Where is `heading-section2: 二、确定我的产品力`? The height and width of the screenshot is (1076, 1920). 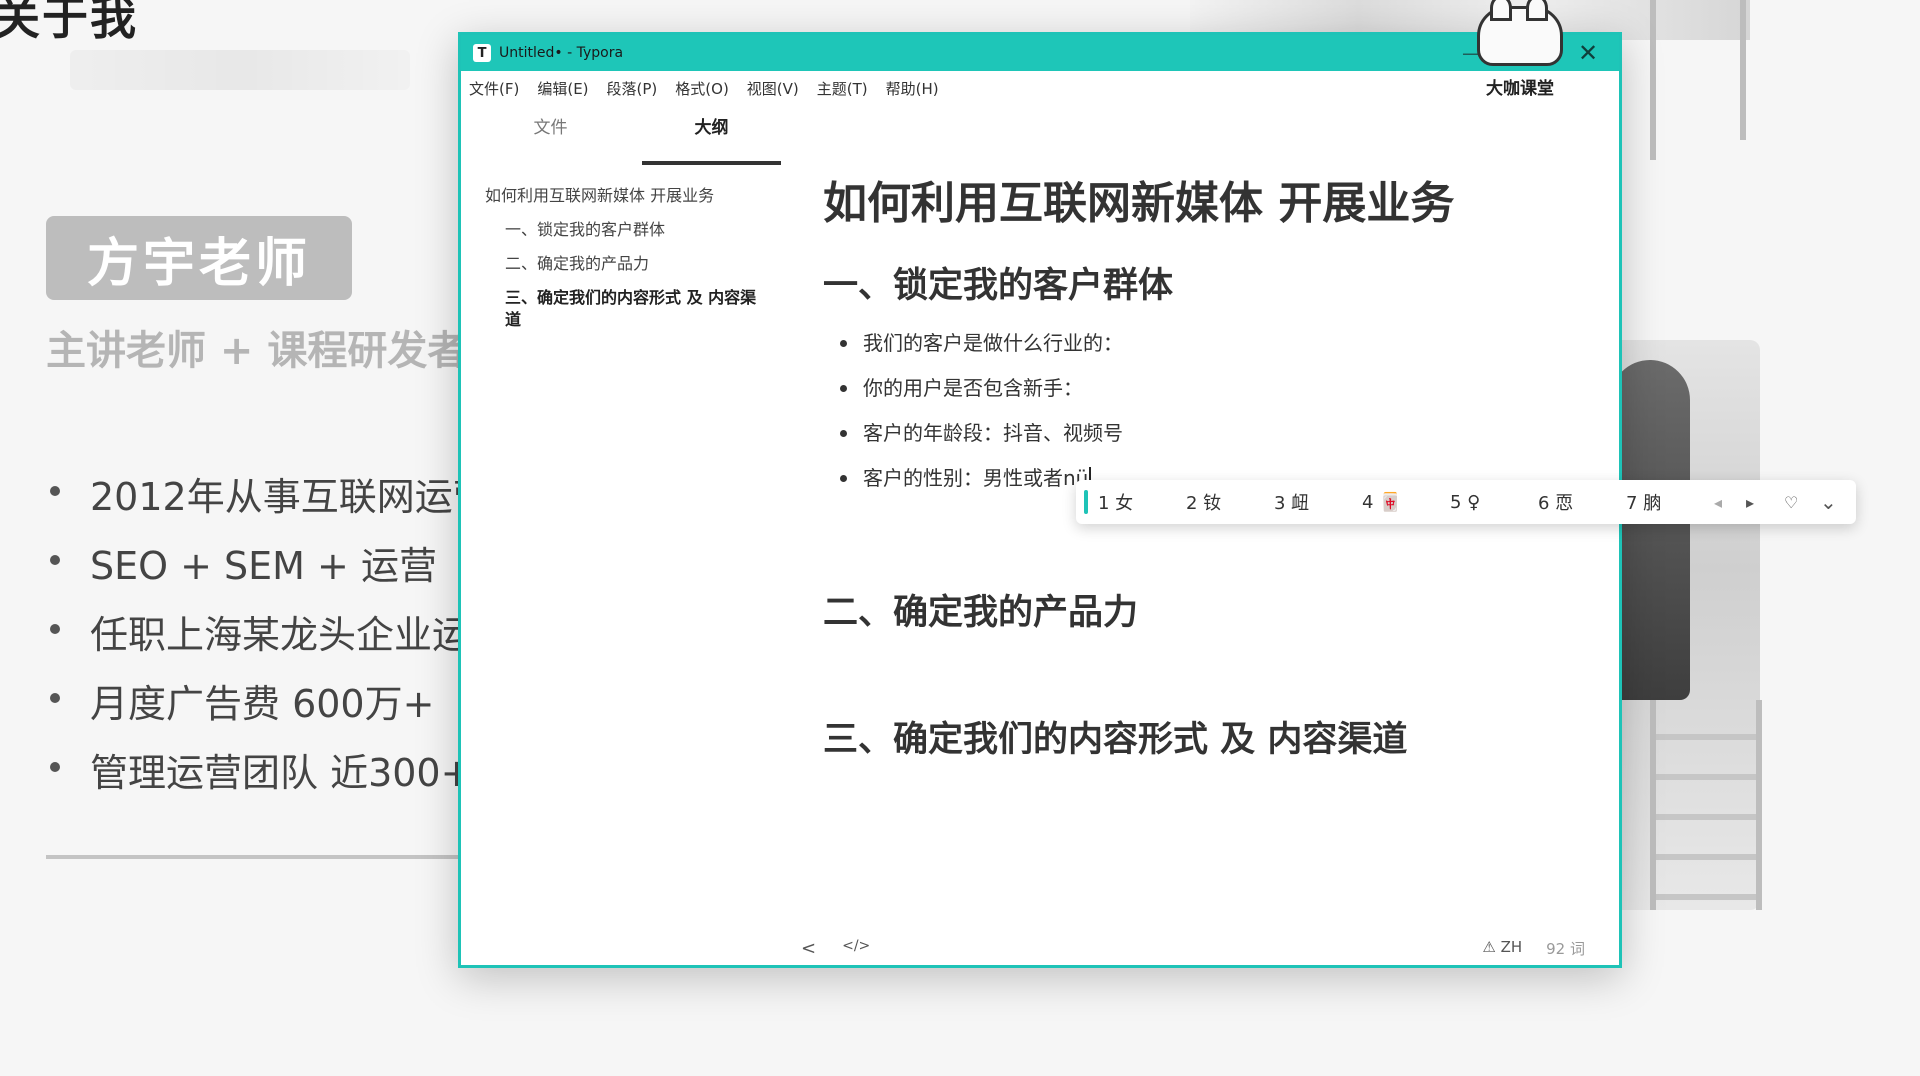 heading-section2: 二、确定我的产品力 is located at coordinates (1201, 609).